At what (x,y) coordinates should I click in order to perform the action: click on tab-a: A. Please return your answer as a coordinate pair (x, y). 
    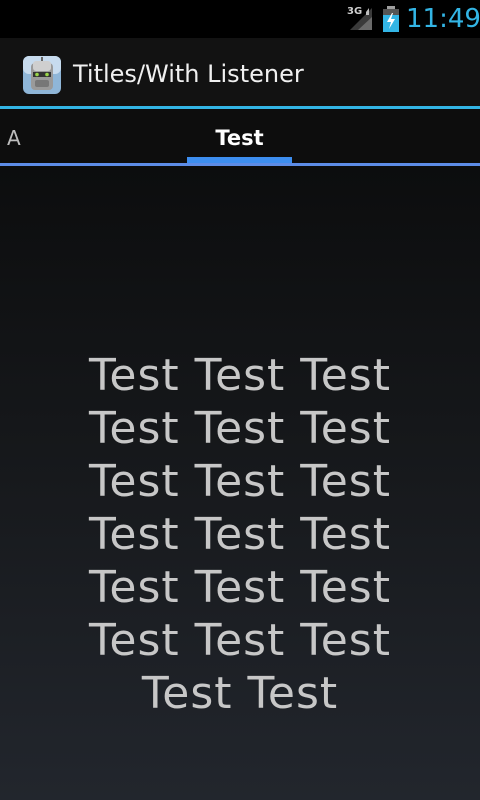
    Looking at the image, I should click on (14, 138).